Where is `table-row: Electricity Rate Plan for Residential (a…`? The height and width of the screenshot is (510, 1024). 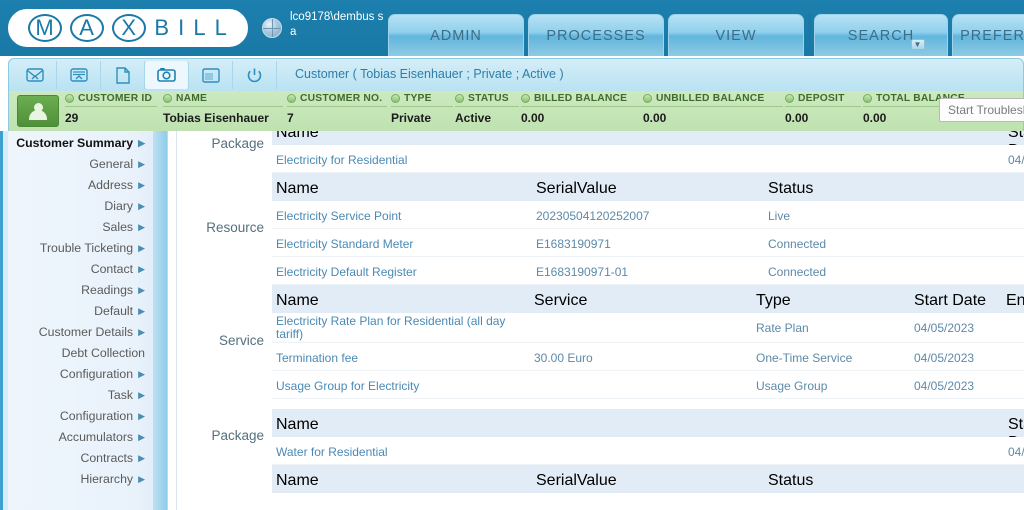
table-row: Electricity Rate Plan for Residential (a… is located at coordinates (648, 328).